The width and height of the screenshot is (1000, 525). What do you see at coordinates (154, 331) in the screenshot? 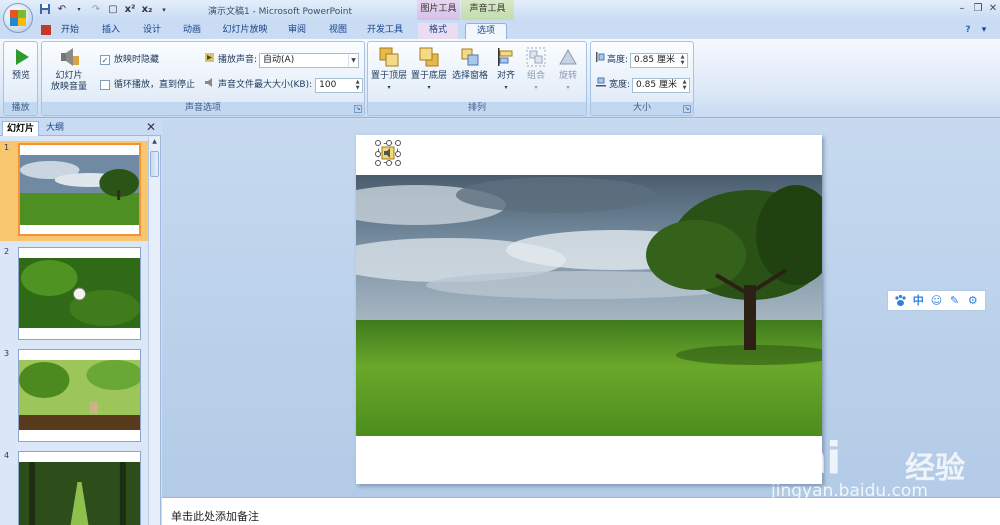
I see `pane-scrollbar: ▲` at bounding box center [154, 331].